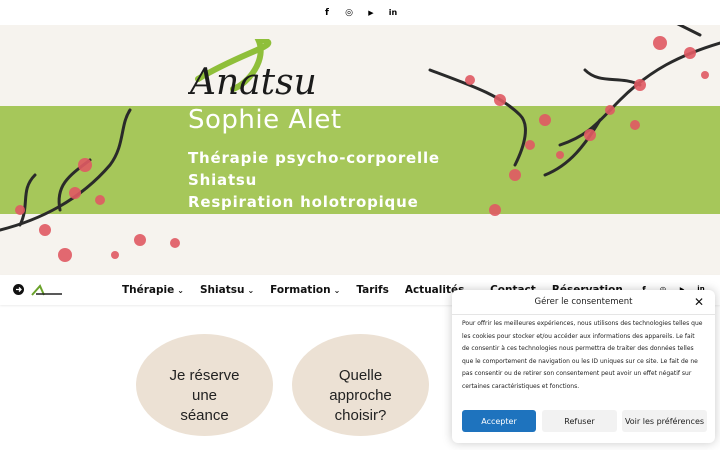  I want to click on menu-item-formation: Formation ⌄, so click(305, 290).